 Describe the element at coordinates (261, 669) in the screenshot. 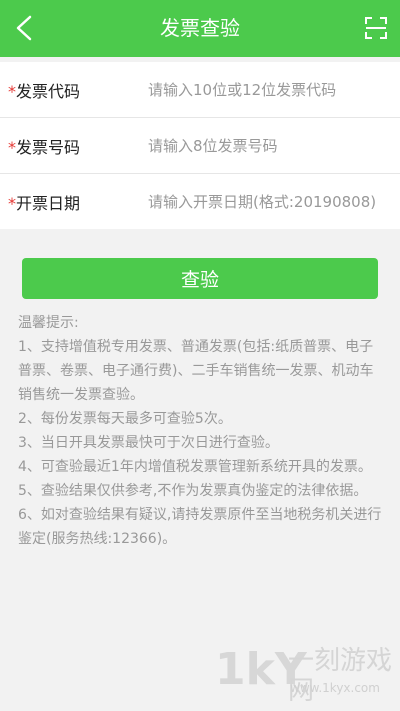

I see `watermark-logo: 1kY` at that location.